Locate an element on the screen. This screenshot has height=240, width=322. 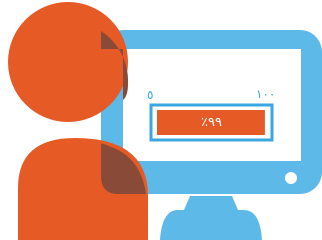
monitor-neck is located at coordinates (211, 203).